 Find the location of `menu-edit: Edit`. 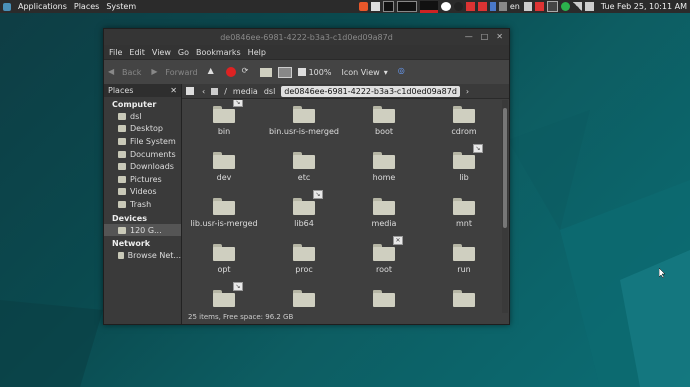

menu-edit: Edit is located at coordinates (137, 52).